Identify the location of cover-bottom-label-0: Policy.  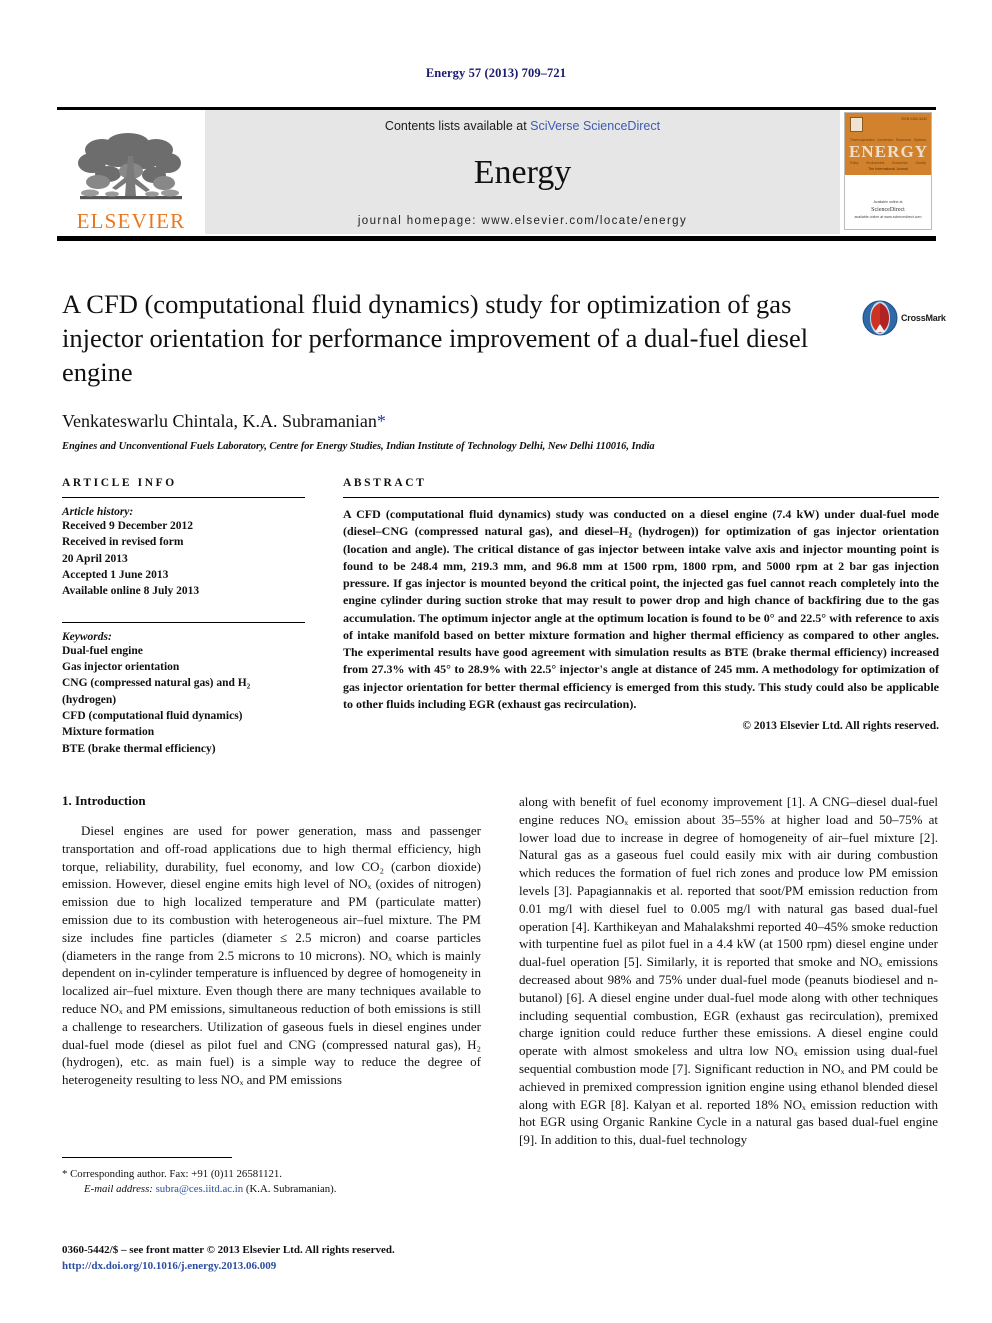
(854, 163).